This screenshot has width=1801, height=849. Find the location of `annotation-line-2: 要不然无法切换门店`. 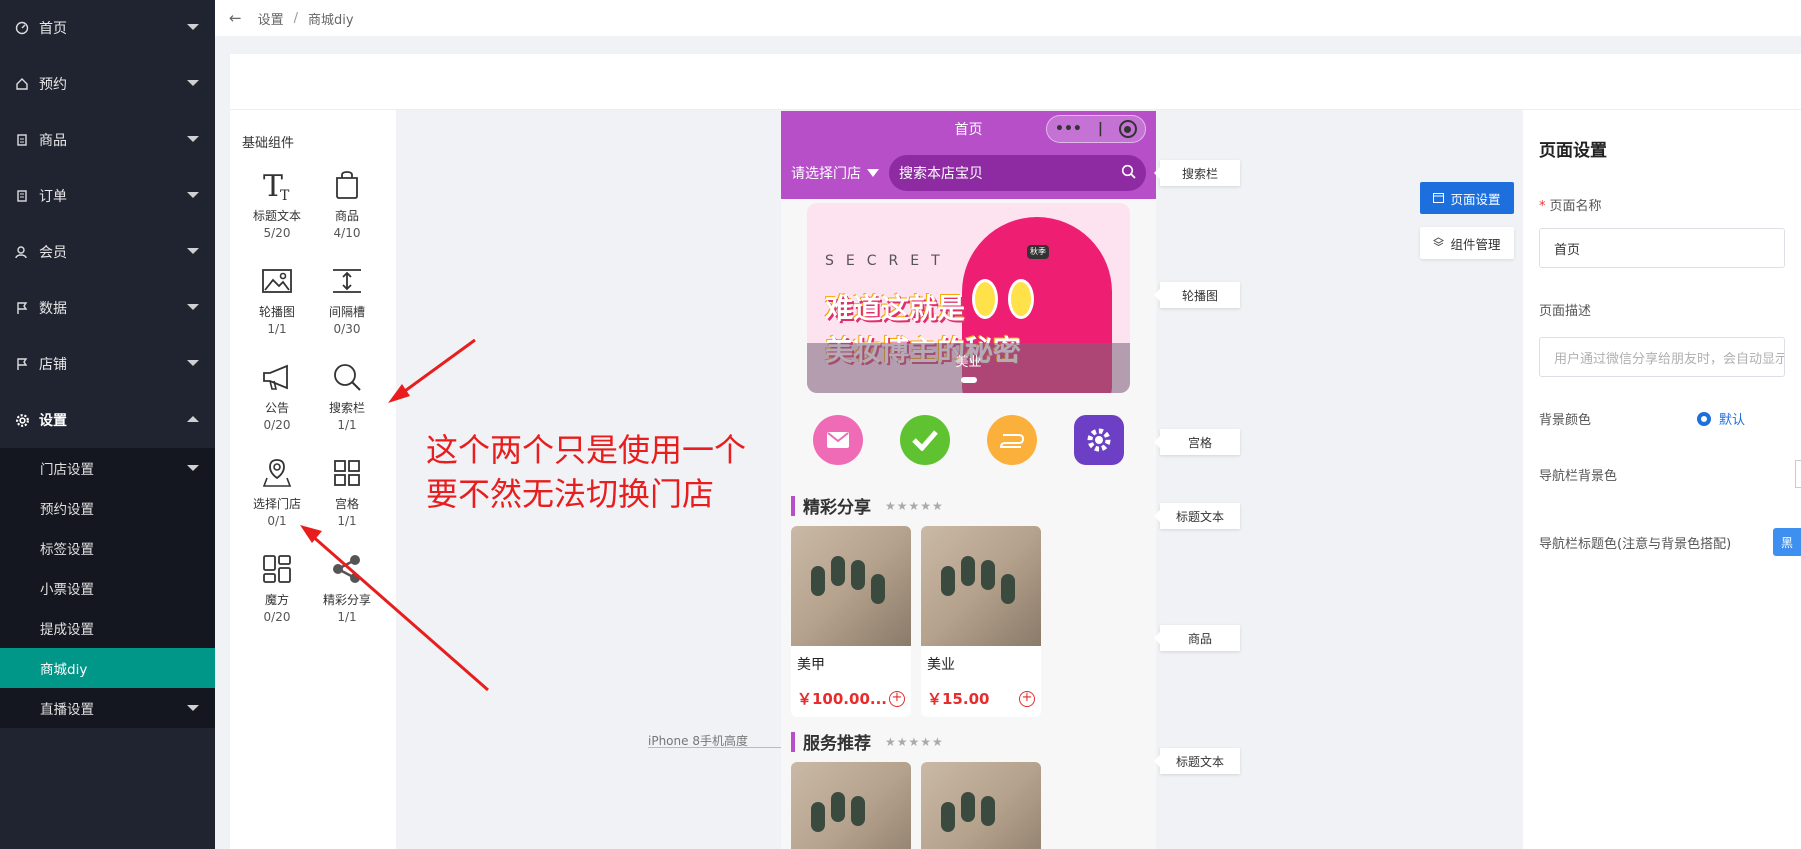

annotation-line-2: 要不然无法切换门店 is located at coordinates (570, 494).